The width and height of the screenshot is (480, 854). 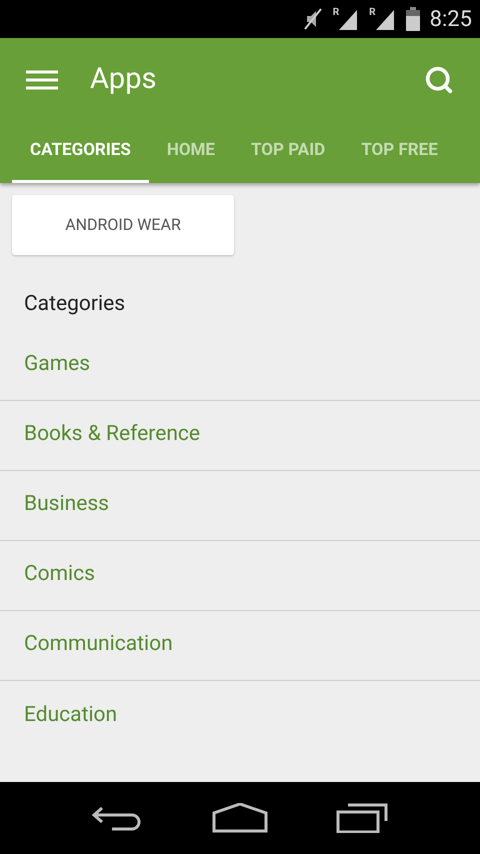 What do you see at coordinates (190, 152) in the screenshot?
I see `tab: HOME` at bounding box center [190, 152].